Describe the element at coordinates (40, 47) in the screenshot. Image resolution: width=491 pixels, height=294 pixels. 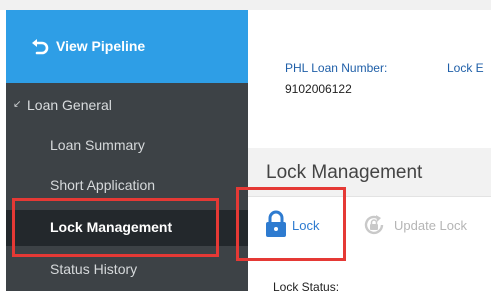
I see `back-arrow-icon` at that location.